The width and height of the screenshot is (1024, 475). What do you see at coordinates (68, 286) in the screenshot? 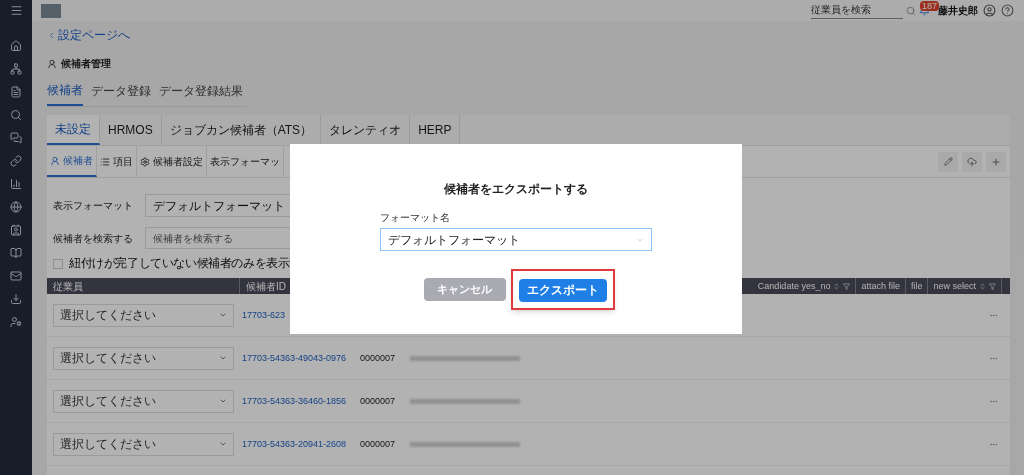
I see `column-header: 従業員` at bounding box center [68, 286].